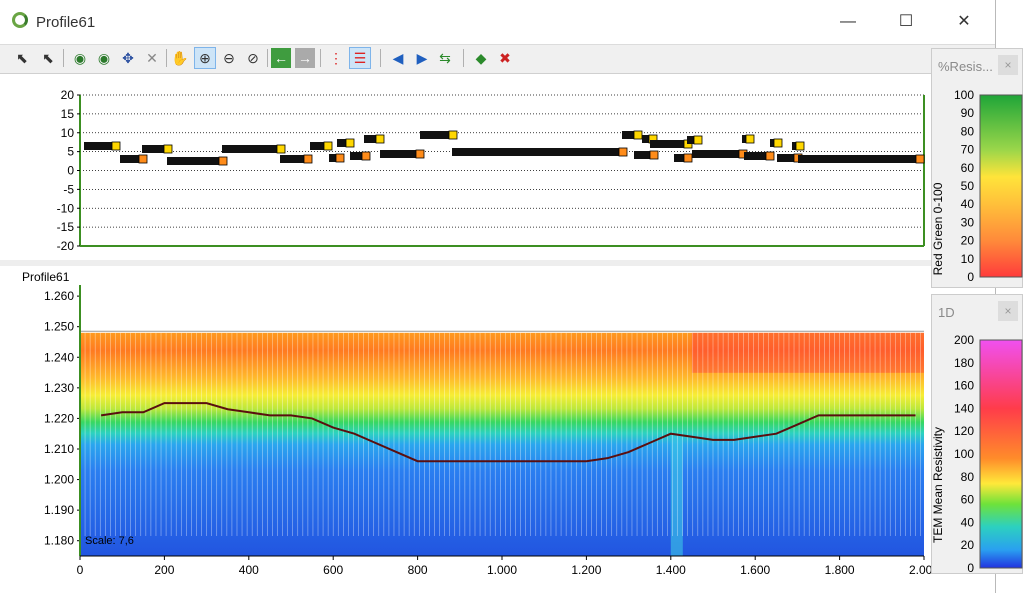 The height and width of the screenshot is (598, 1023). What do you see at coordinates (59, 418) in the screenshot?
I see `y-tick-label: 1.220` at bounding box center [59, 418].